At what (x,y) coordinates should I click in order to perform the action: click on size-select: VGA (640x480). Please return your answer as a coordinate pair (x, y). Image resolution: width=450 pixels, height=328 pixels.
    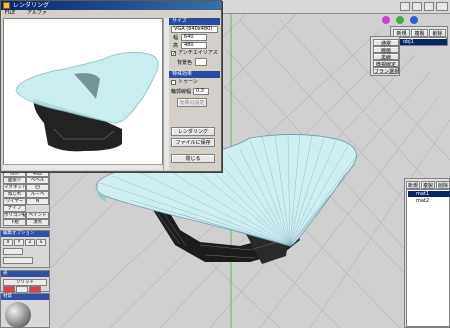
    Looking at the image, I should click on (194, 29).